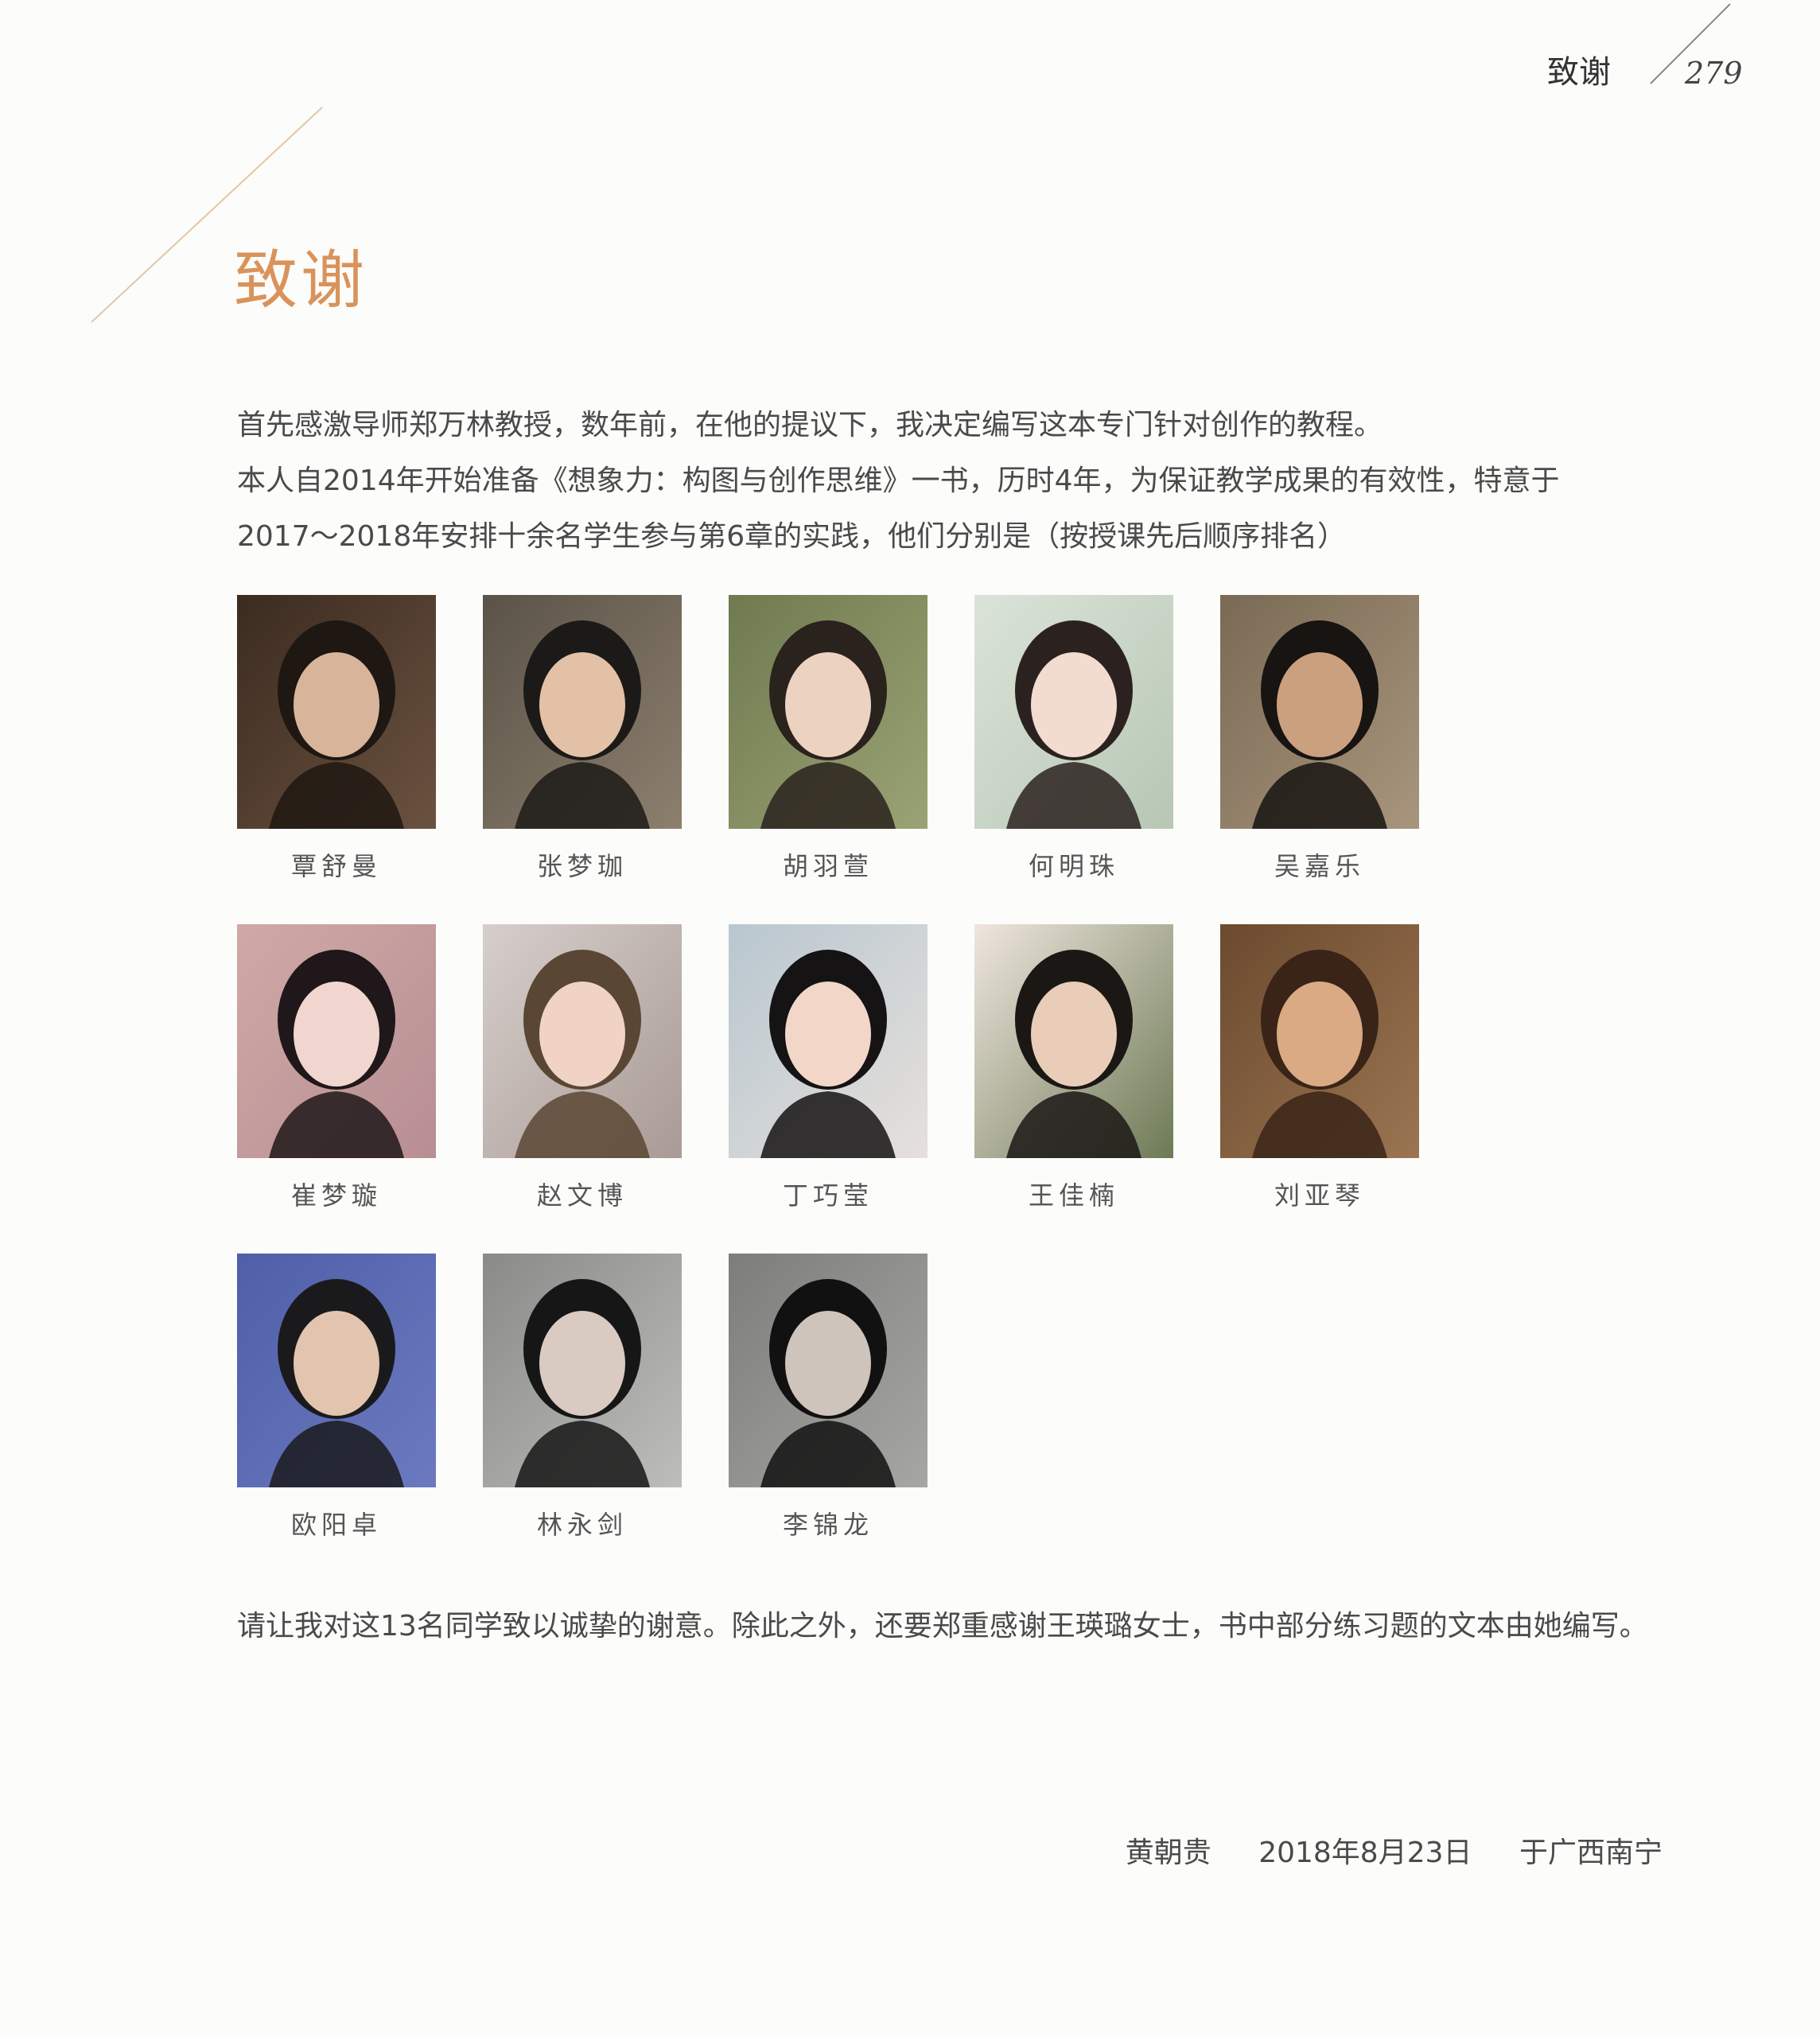 The image size is (1820, 2037). What do you see at coordinates (1073, 1195) in the screenshot?
I see `student-name: 王佳楠` at bounding box center [1073, 1195].